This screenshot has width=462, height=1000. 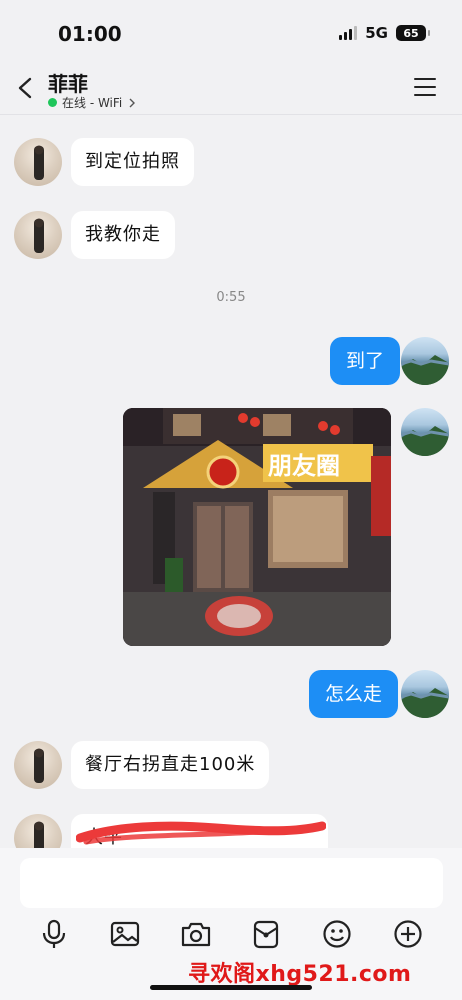 What do you see at coordinates (231, 987) in the screenshot?
I see `home-indicator` at bounding box center [231, 987].